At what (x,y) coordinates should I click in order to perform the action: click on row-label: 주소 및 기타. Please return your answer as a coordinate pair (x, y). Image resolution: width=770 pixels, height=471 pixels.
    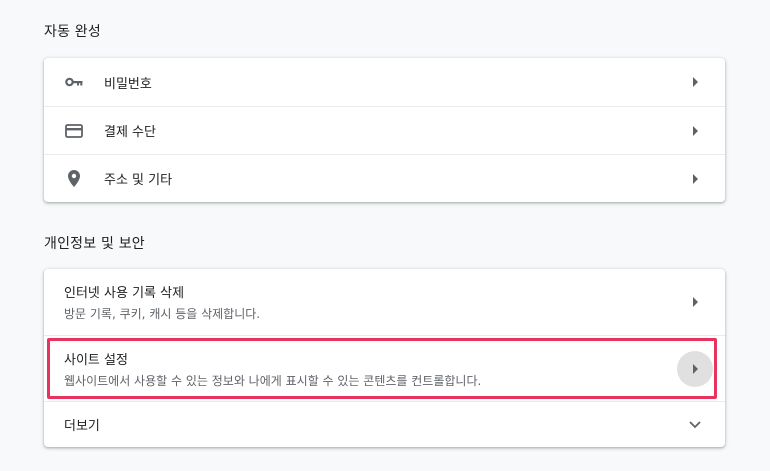
    Looking at the image, I should click on (138, 180).